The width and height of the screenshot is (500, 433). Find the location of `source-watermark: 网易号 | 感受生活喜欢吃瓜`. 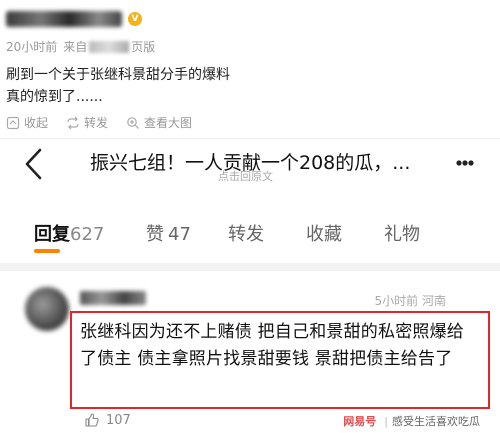

source-watermark: 网易号 | 感受生活喜欢吃瓜 is located at coordinates (411, 421).